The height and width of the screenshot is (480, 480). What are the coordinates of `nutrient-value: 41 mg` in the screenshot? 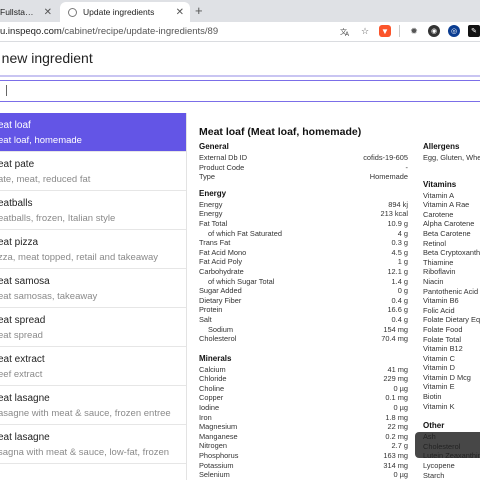 It's located at (397, 369).